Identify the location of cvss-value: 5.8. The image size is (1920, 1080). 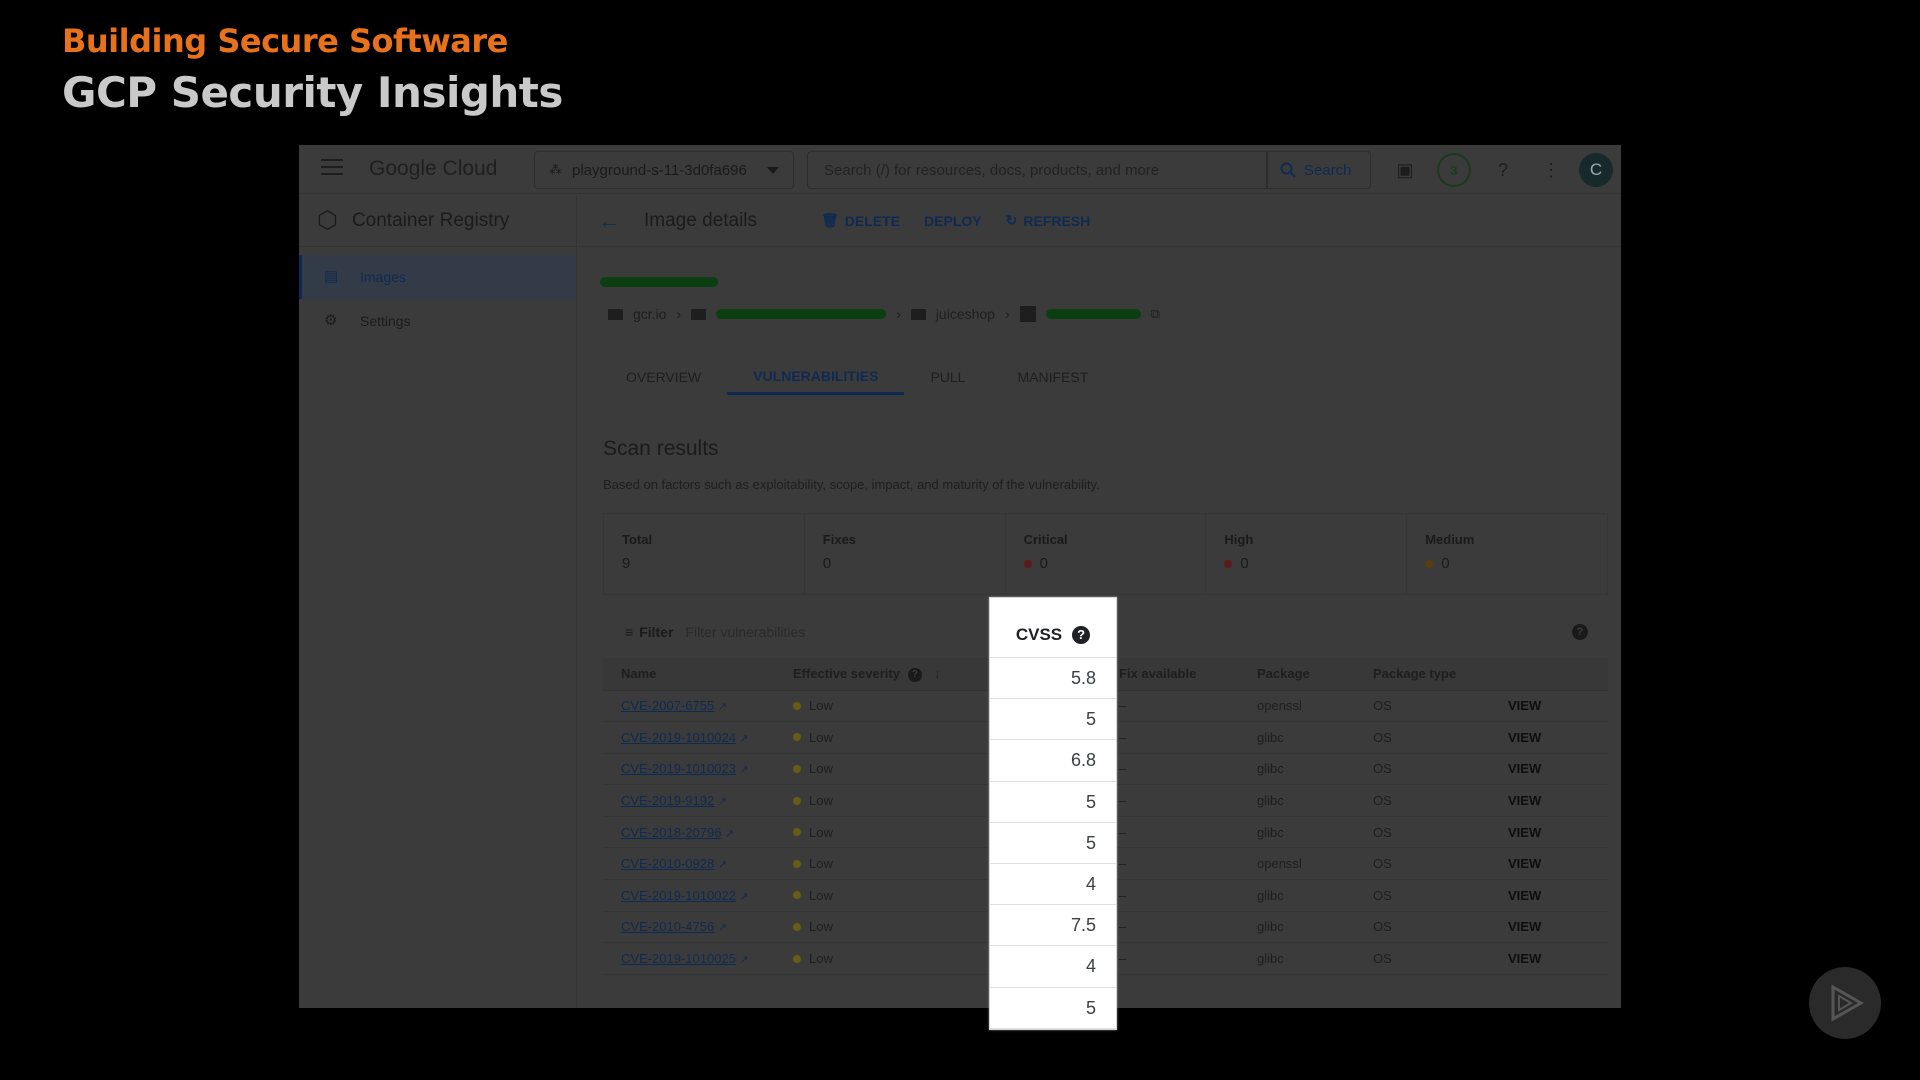
(1053, 679).